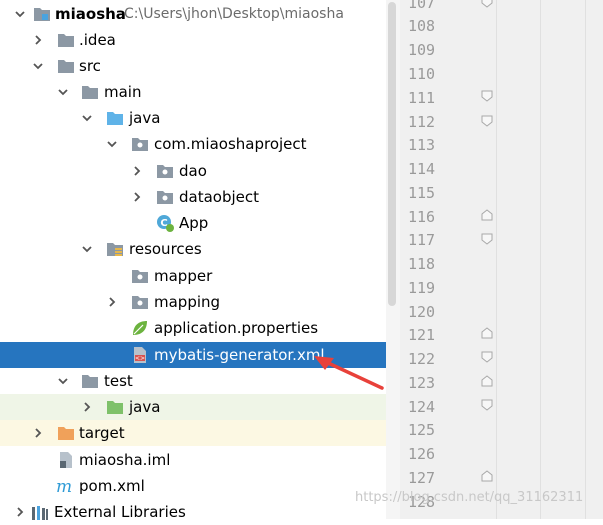 This screenshot has height=525, width=603. What do you see at coordinates (422, 217) in the screenshot?
I see `line-number: 116` at bounding box center [422, 217].